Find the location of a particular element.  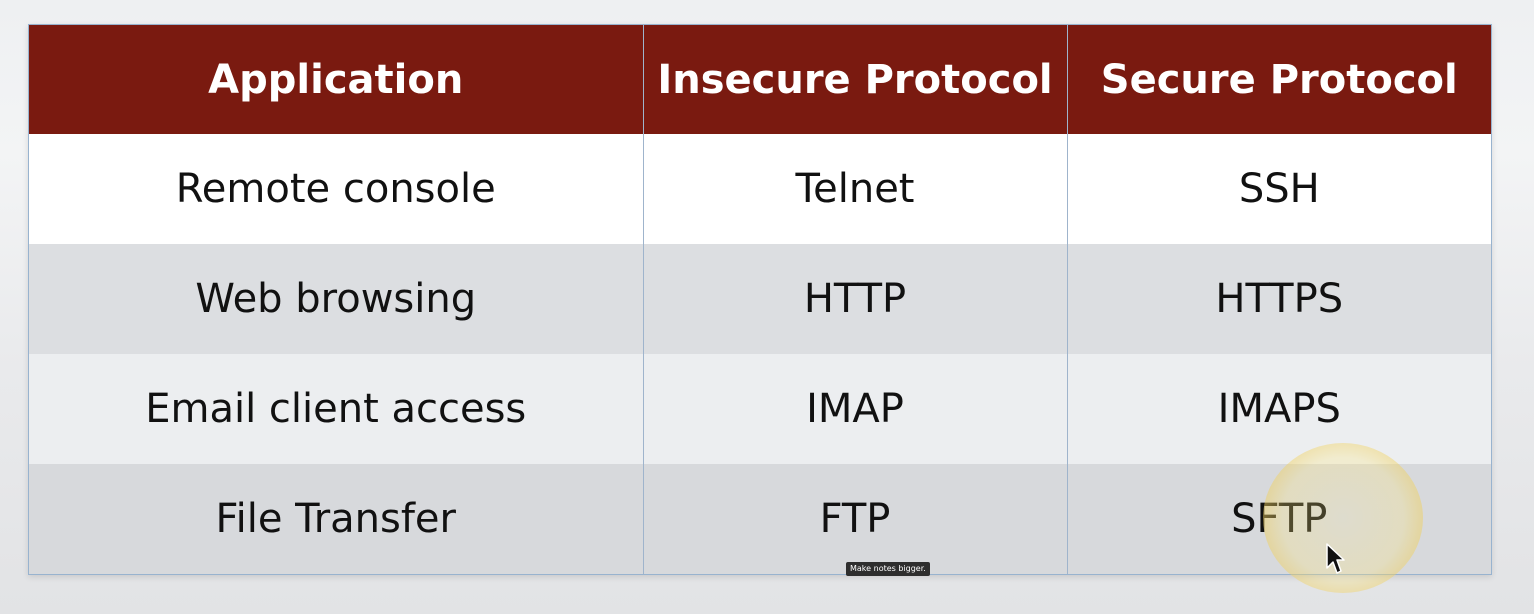

cell-application: File Transfer is located at coordinates (336, 519).